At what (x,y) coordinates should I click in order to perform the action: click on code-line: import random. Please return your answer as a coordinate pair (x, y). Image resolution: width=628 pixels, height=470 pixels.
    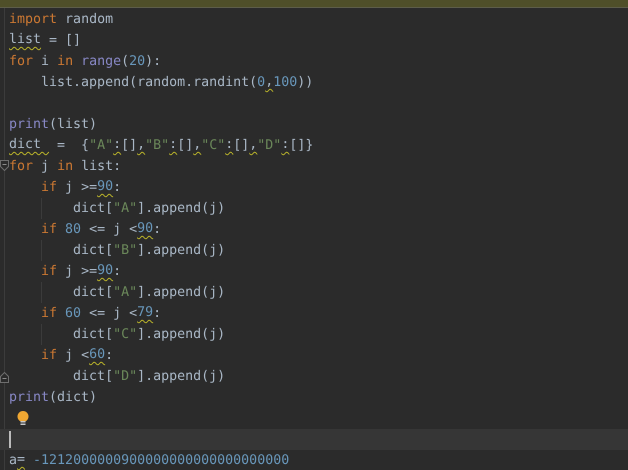
    Looking at the image, I should click on (61, 20).